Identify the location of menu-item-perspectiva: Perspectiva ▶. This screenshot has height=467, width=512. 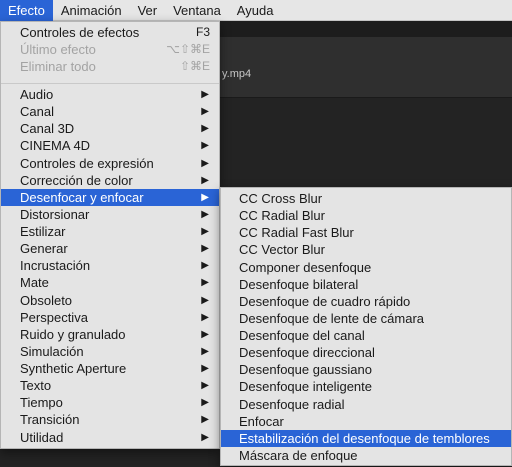
(110, 317).